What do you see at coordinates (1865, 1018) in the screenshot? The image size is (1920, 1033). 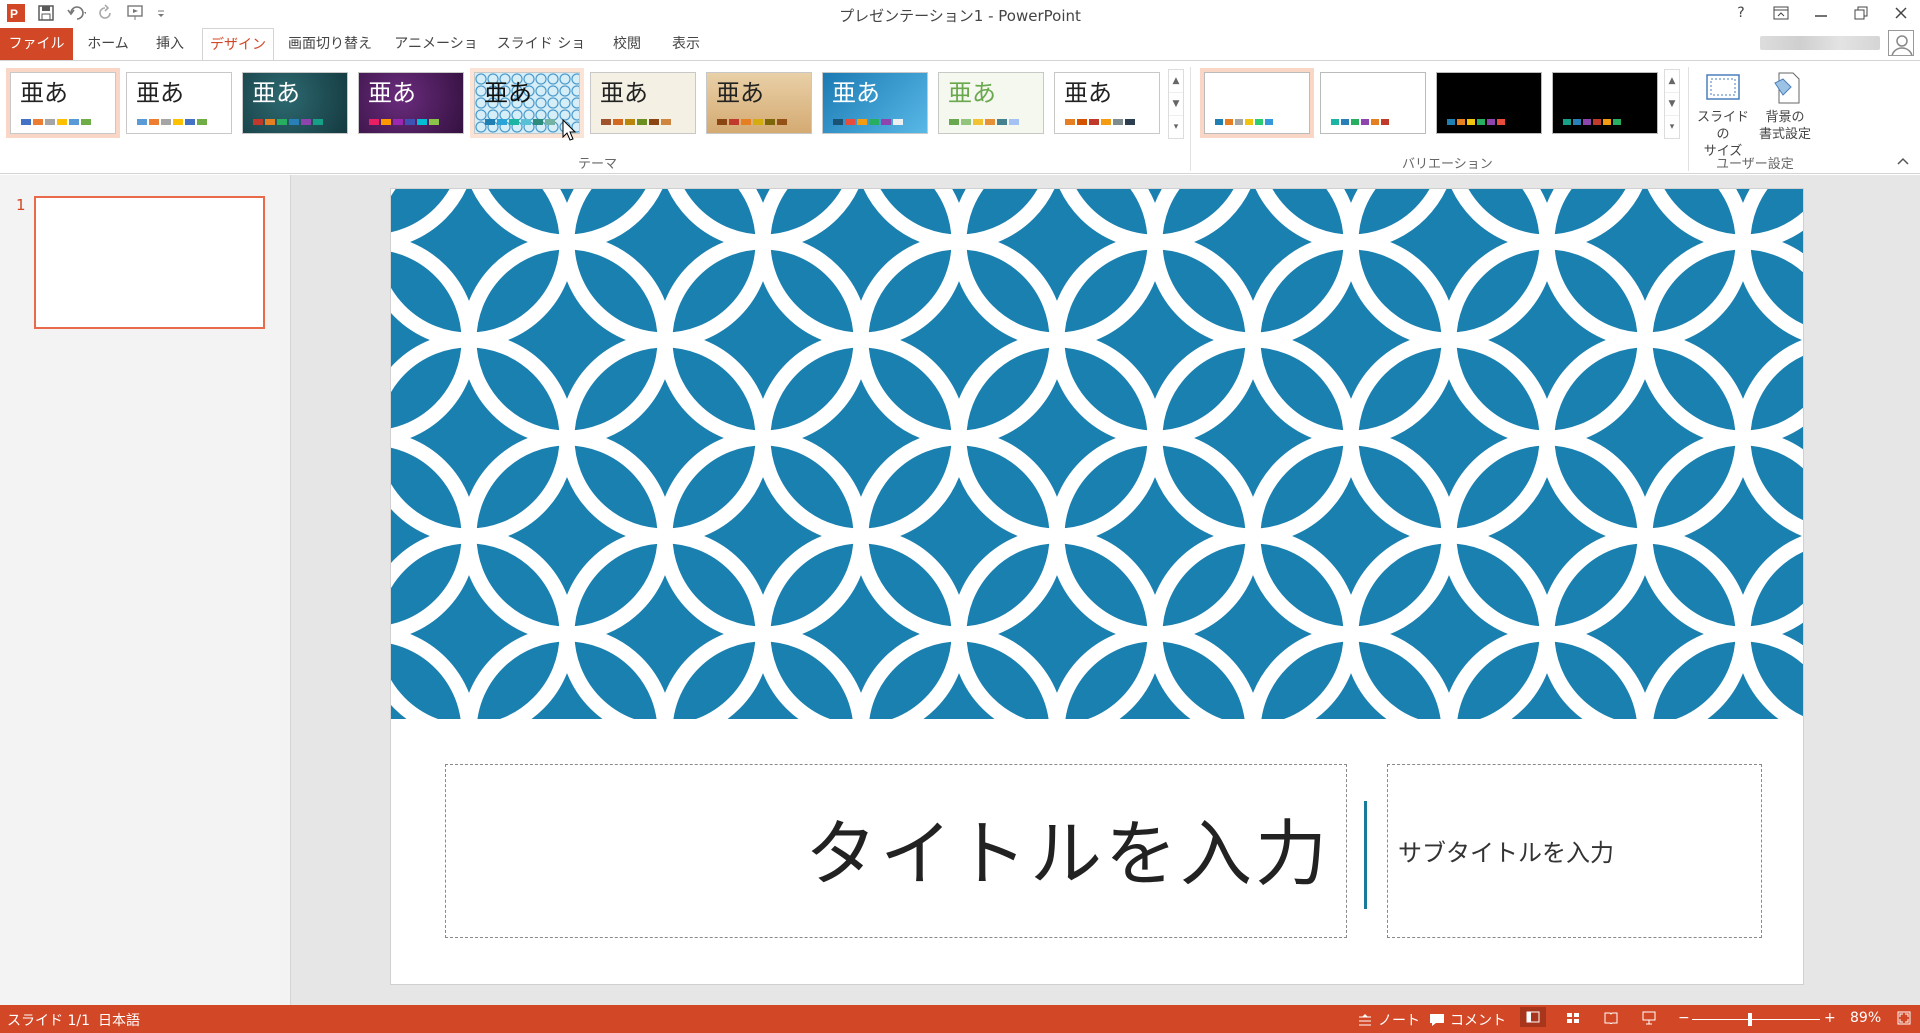 I see `zoom-level: 89%` at bounding box center [1865, 1018].